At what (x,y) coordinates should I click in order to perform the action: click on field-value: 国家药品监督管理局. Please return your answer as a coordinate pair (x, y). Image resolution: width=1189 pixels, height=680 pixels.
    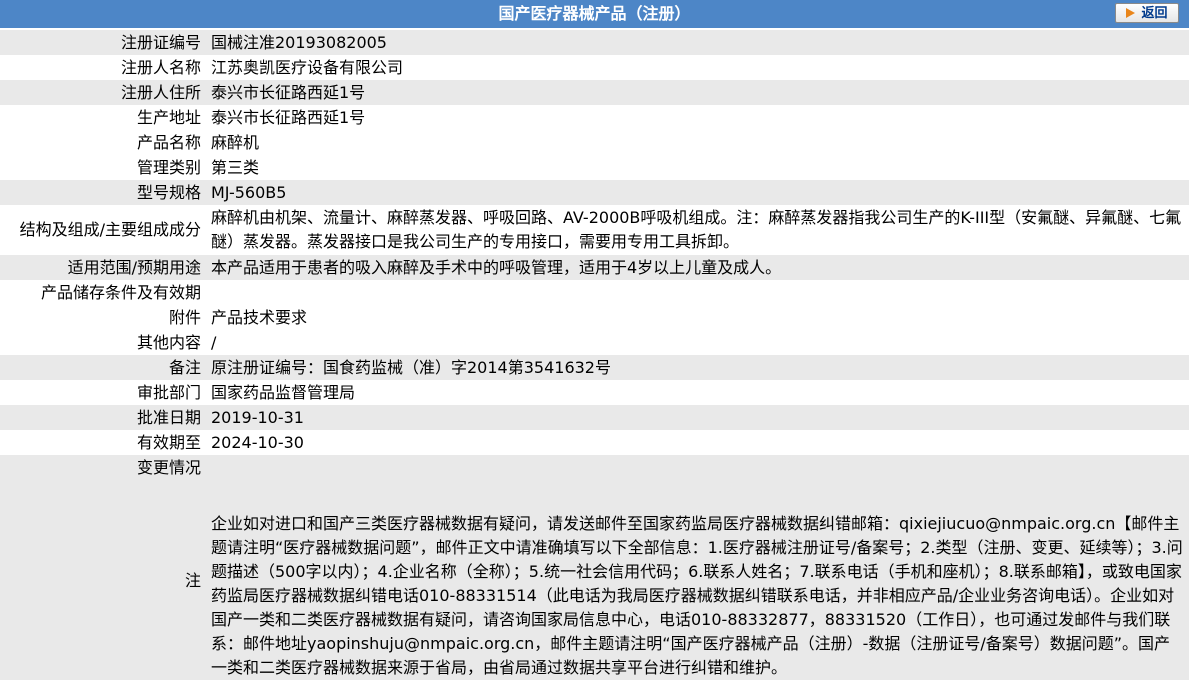
    Looking at the image, I should click on (698, 392).